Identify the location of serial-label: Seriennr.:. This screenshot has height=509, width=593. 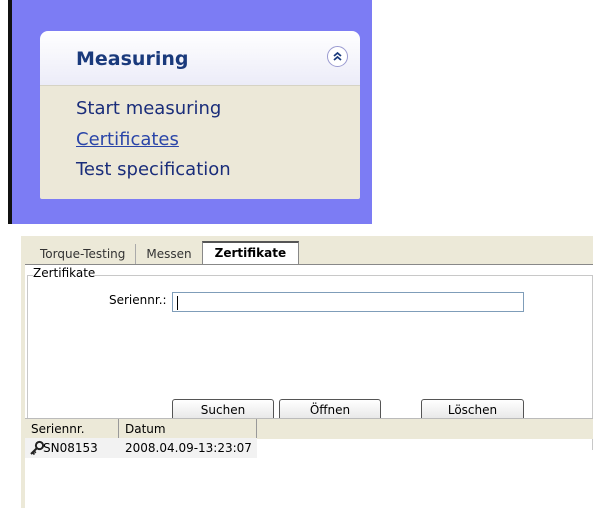
(138, 300).